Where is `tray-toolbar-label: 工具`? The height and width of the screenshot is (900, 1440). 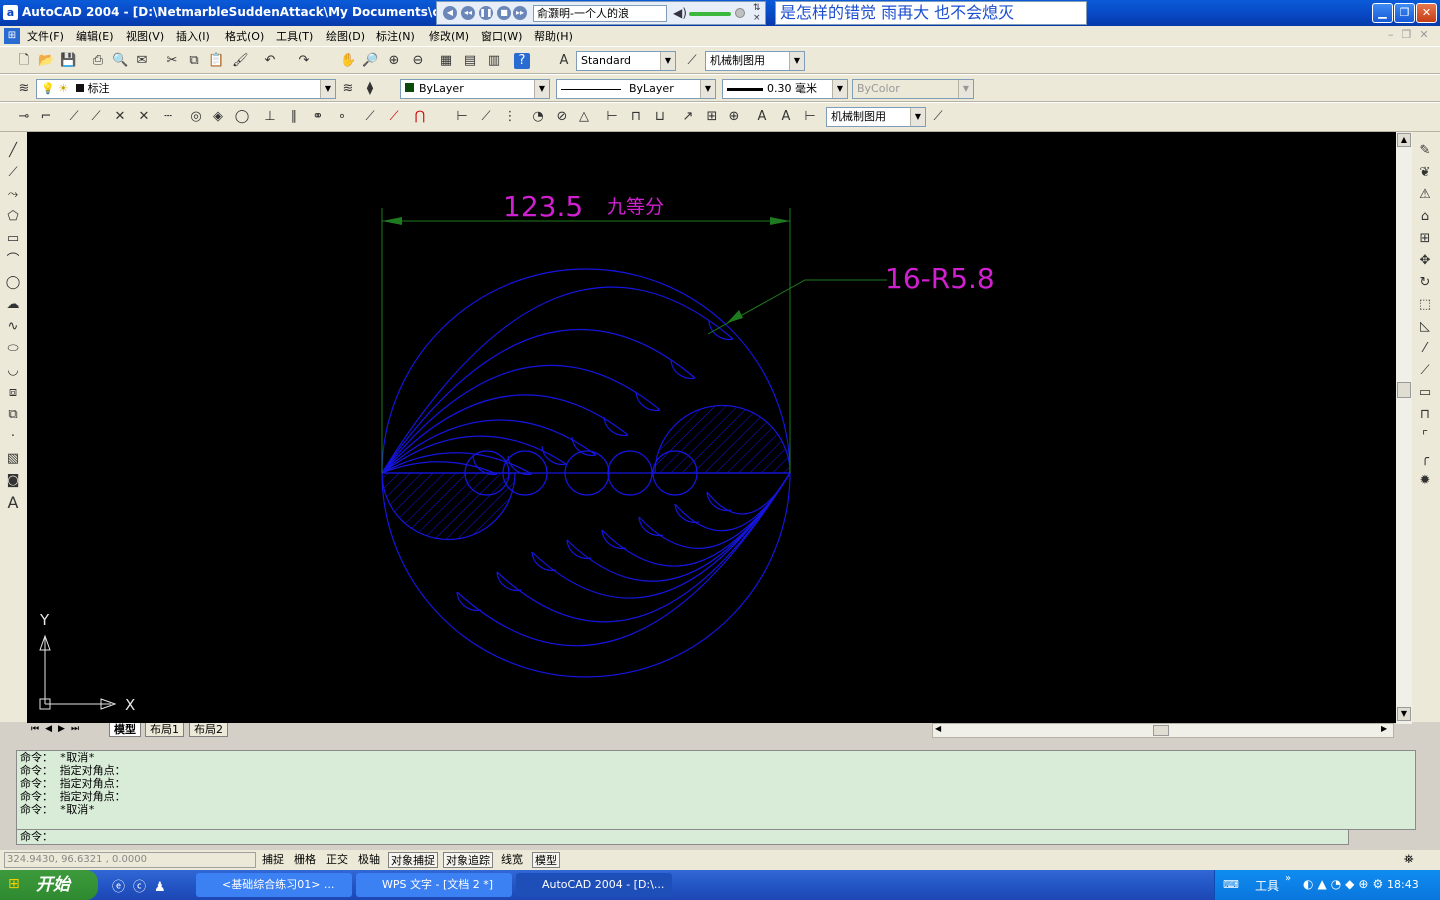
tray-toolbar-label: 工具 is located at coordinates (1267, 885).